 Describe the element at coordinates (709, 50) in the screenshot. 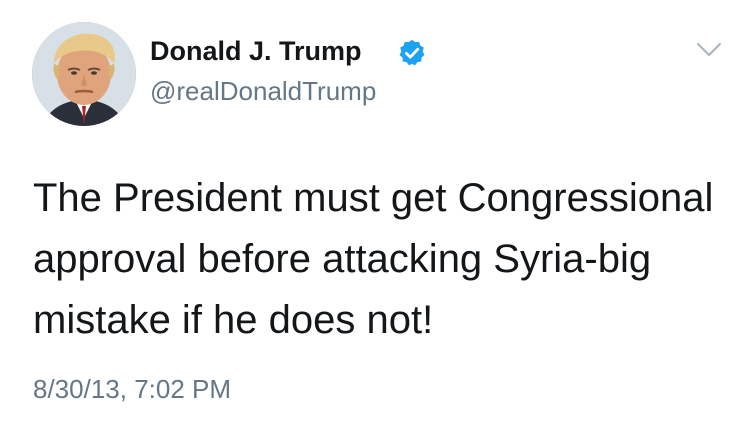

I see `chevron-down-icon` at that location.